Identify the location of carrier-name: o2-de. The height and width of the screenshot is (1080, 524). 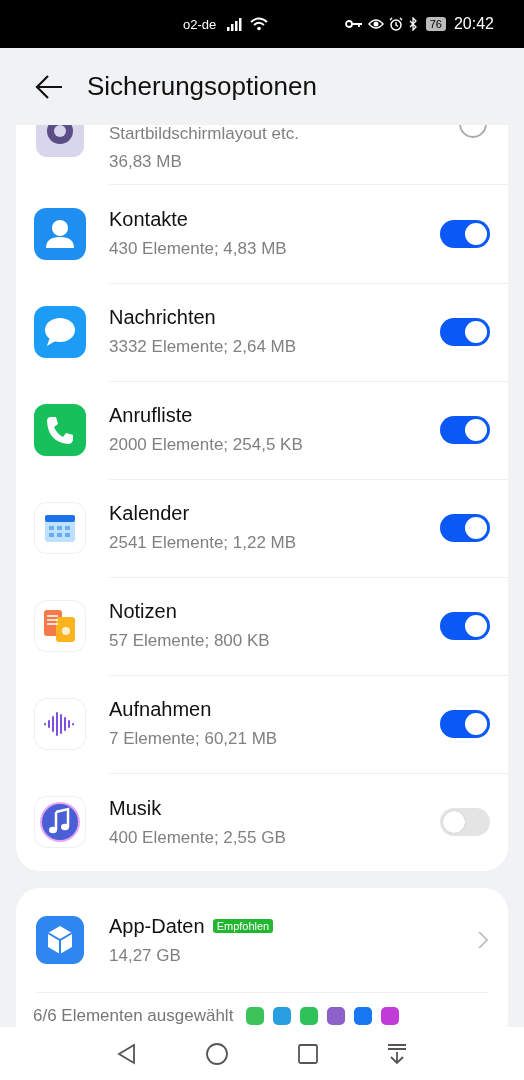
(200, 24).